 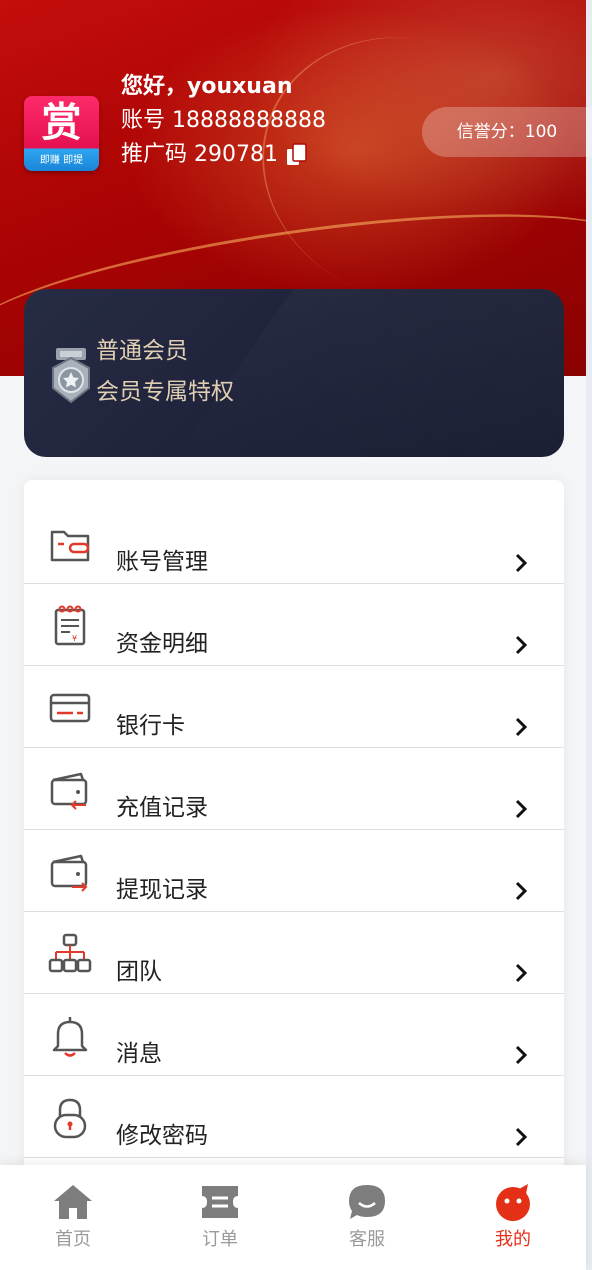 I want to click on menu-item-account-management: 账号管理, so click(x=294, y=543).